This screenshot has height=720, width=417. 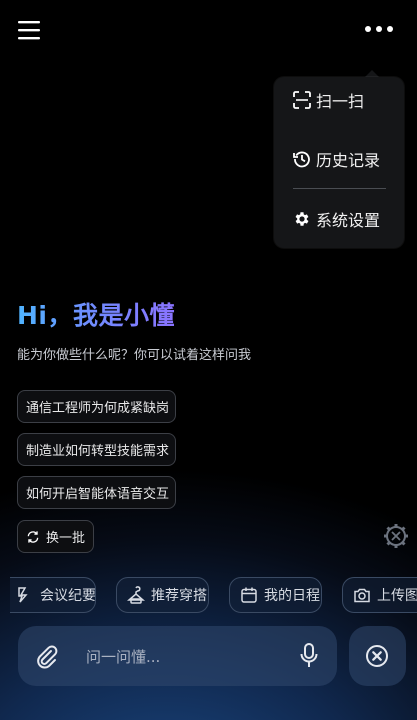 I want to click on tool-label: 推荐穿搭, so click(x=179, y=596).